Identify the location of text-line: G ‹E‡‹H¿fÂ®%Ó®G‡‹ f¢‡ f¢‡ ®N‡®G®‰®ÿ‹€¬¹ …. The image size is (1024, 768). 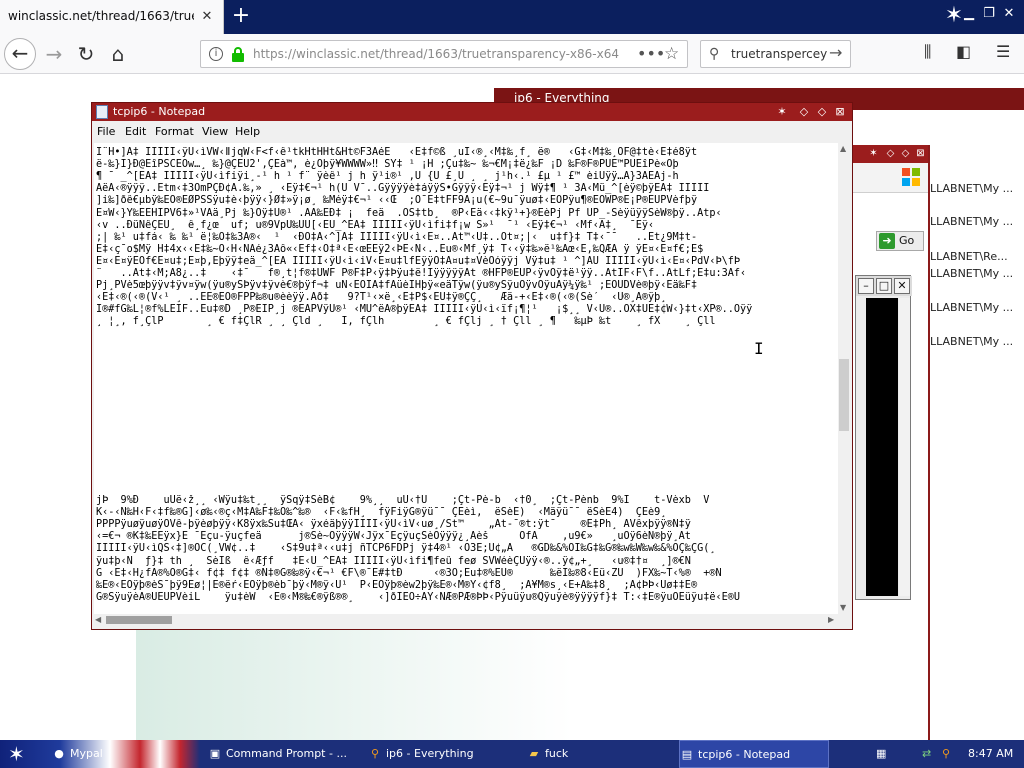
(409, 573).